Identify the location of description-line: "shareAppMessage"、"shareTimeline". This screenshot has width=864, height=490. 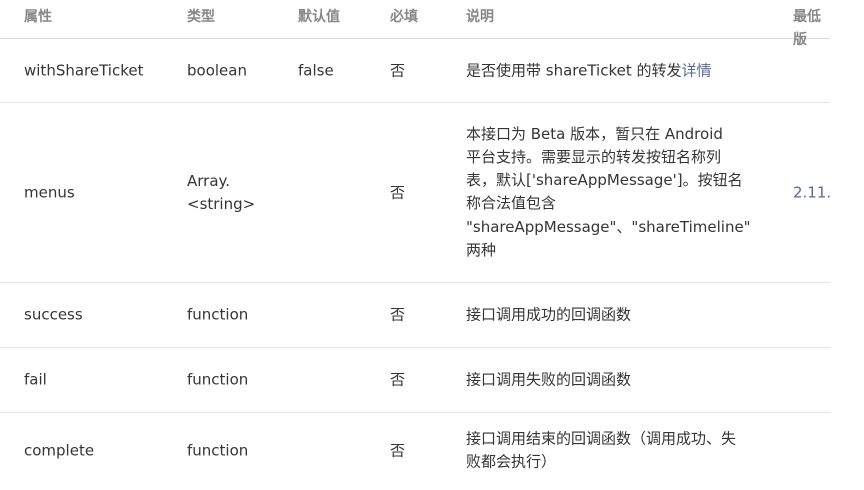
(608, 226).